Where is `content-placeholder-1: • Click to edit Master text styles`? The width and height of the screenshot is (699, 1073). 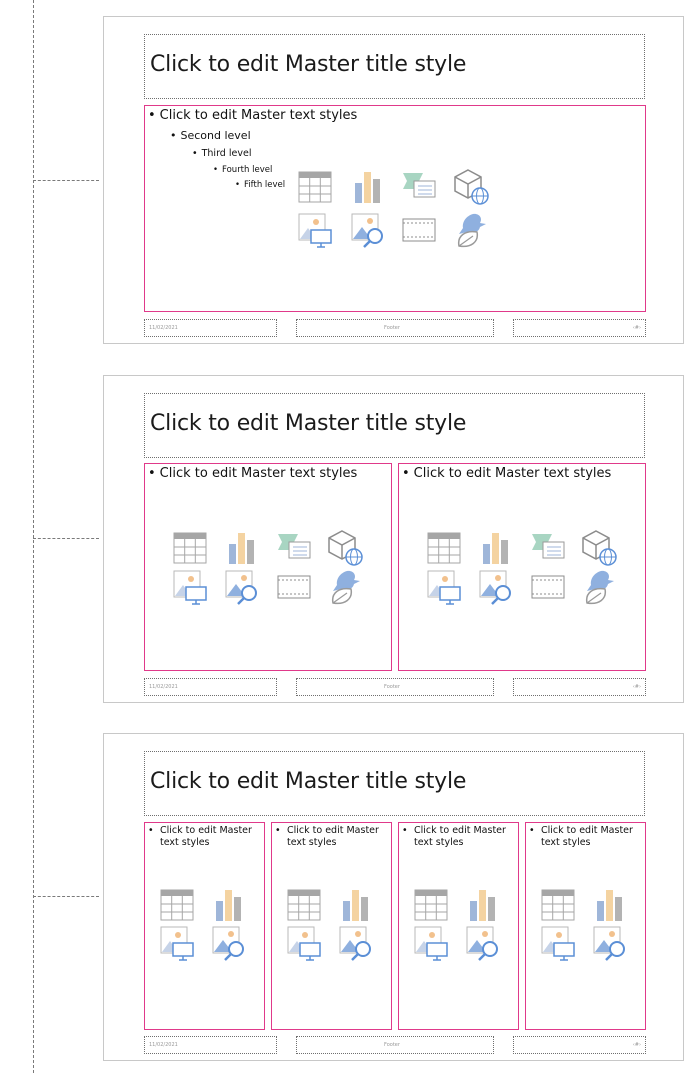 content-placeholder-1: • Click to edit Master text styles is located at coordinates (204, 926).